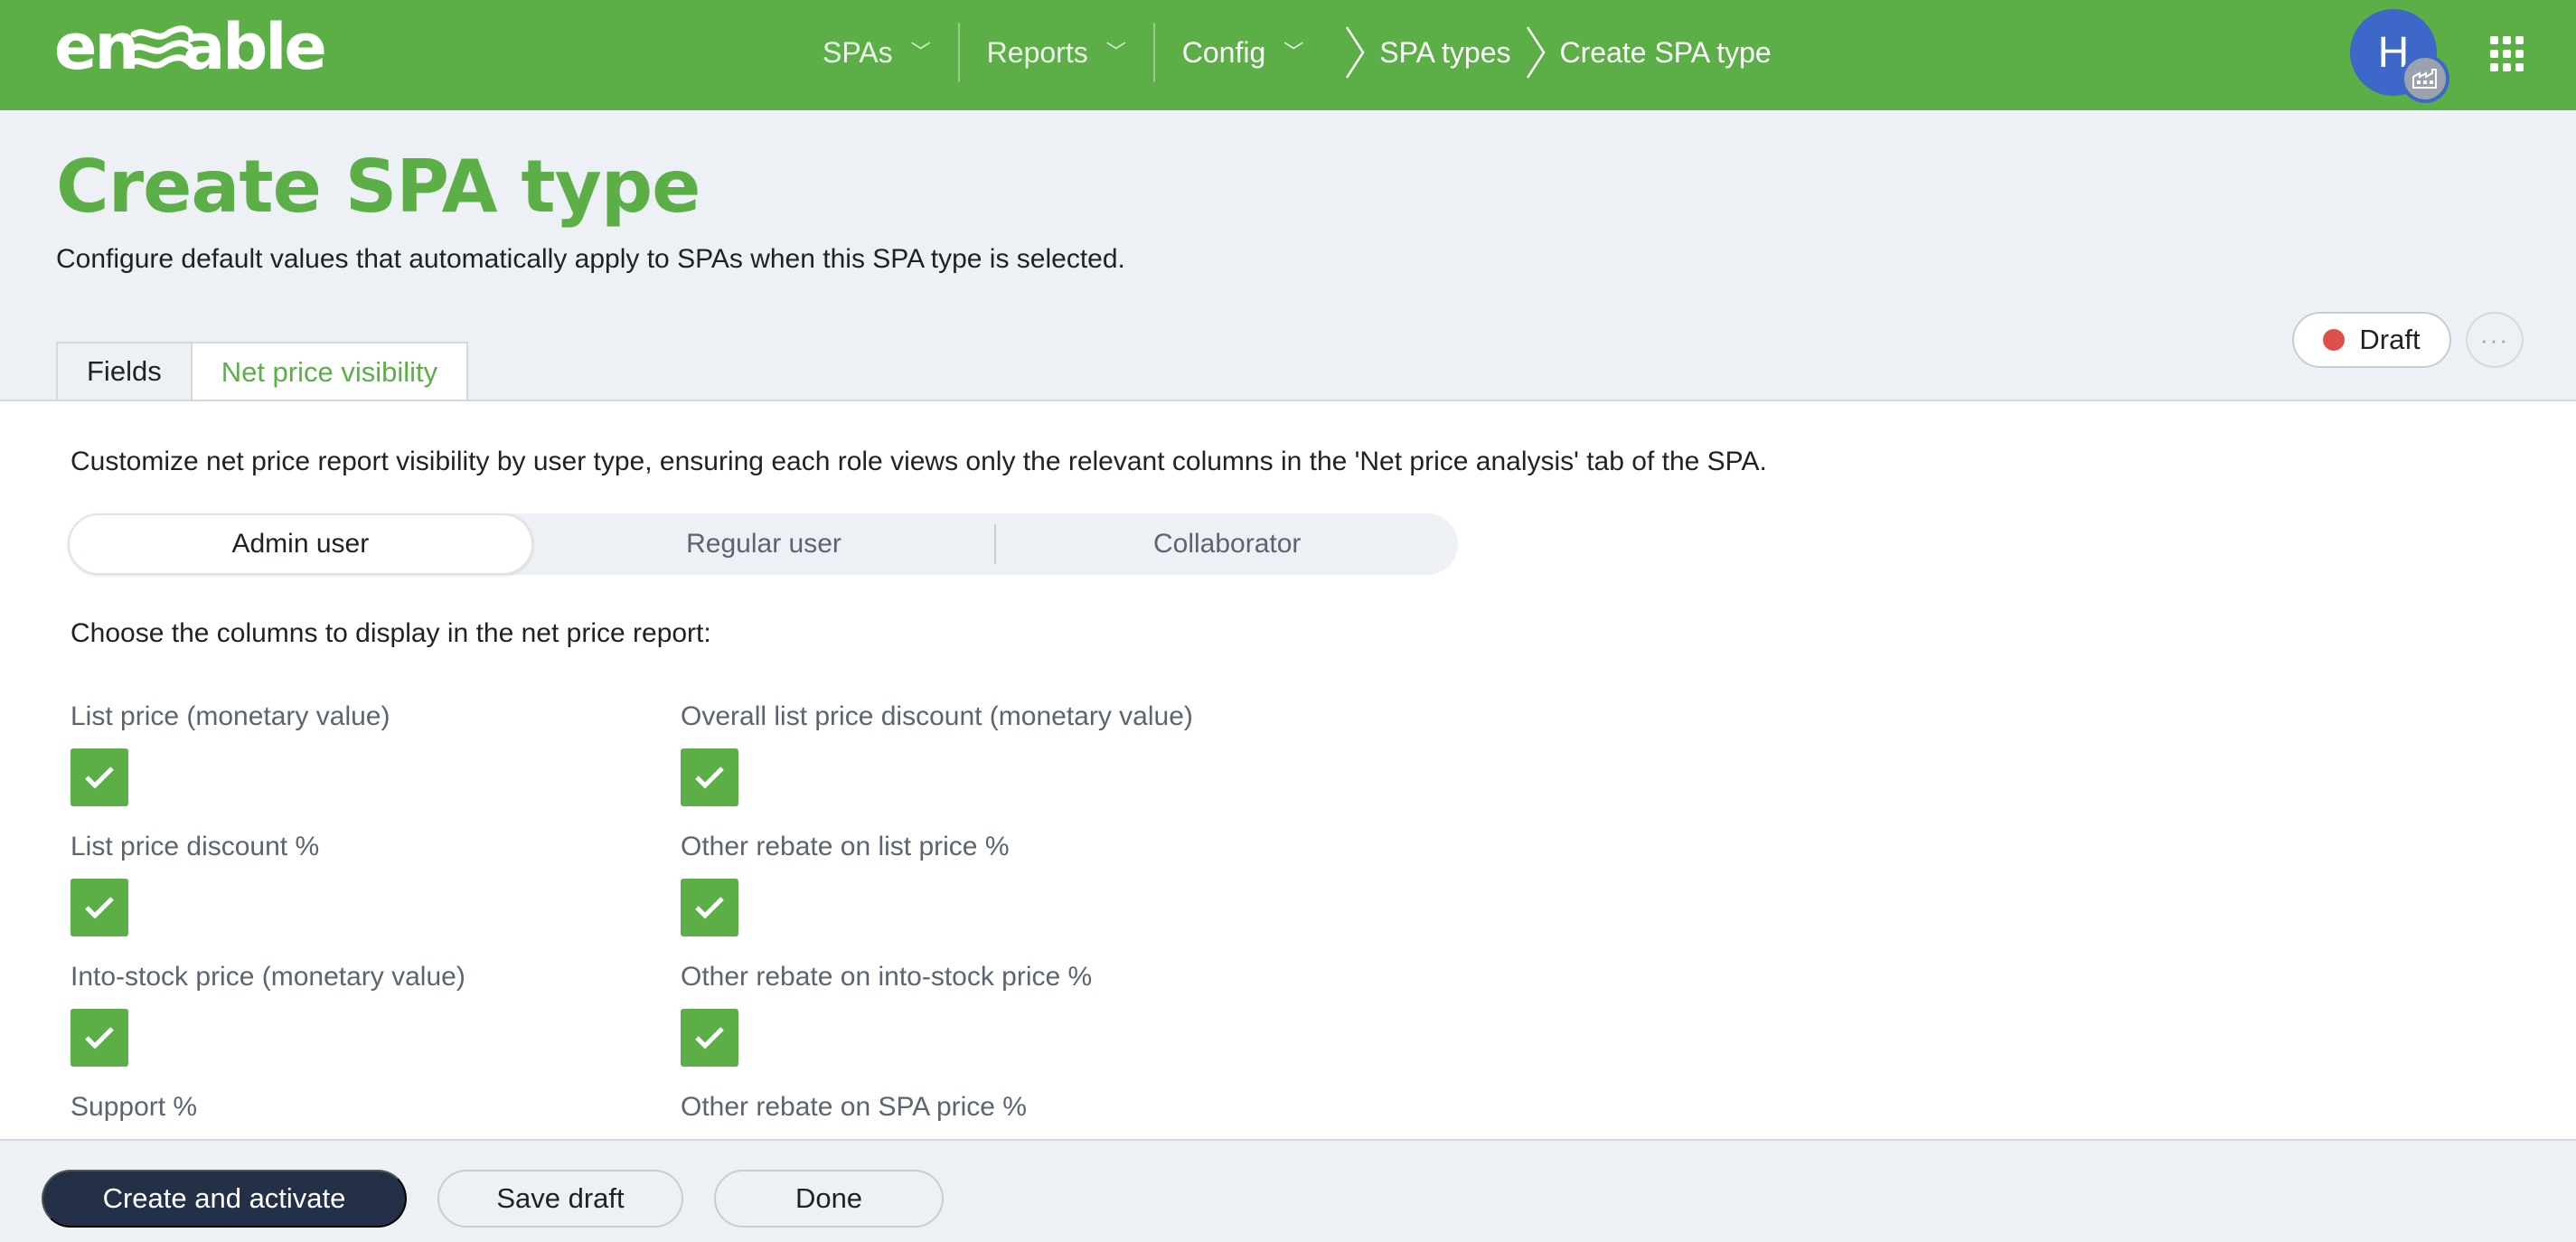 Image resolution: width=2576 pixels, height=1242 pixels. What do you see at coordinates (268, 1014) in the screenshot?
I see `column-option: Into-stock price (monetary value)` at bounding box center [268, 1014].